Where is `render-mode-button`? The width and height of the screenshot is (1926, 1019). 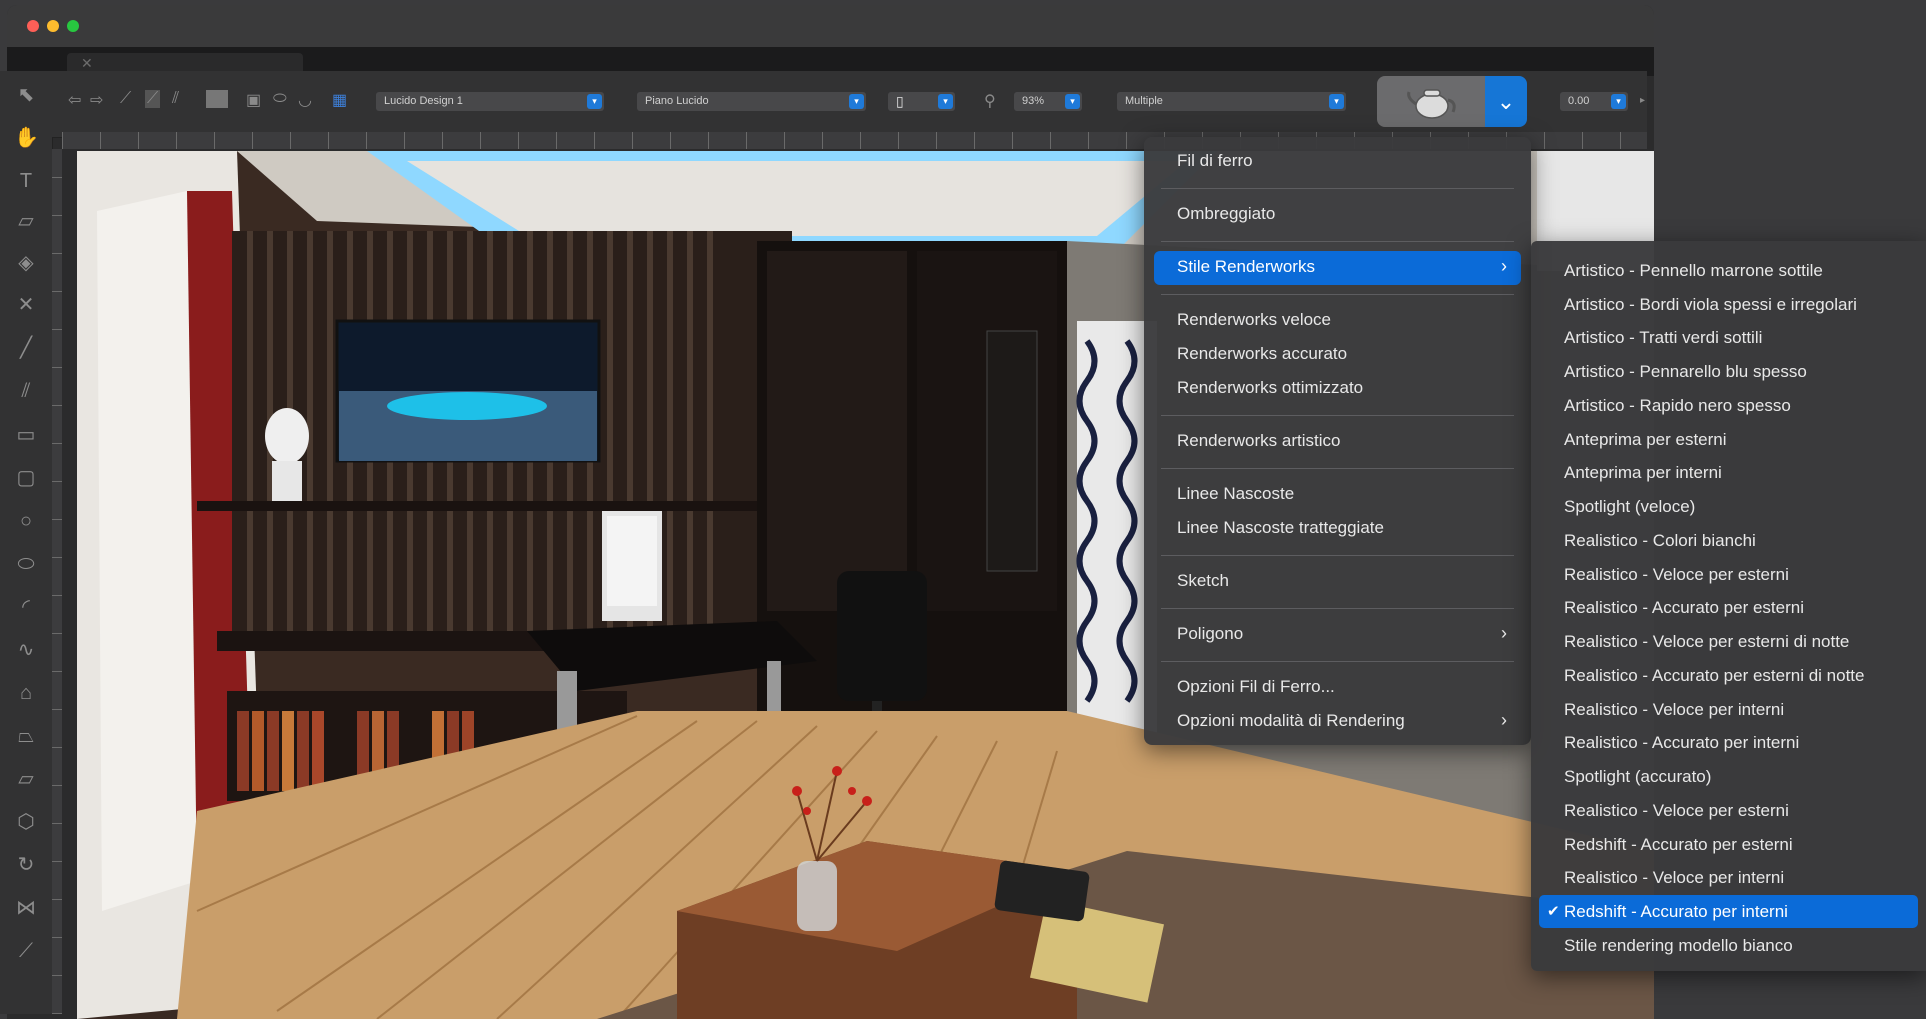
render-mode-button is located at coordinates (1431, 101).